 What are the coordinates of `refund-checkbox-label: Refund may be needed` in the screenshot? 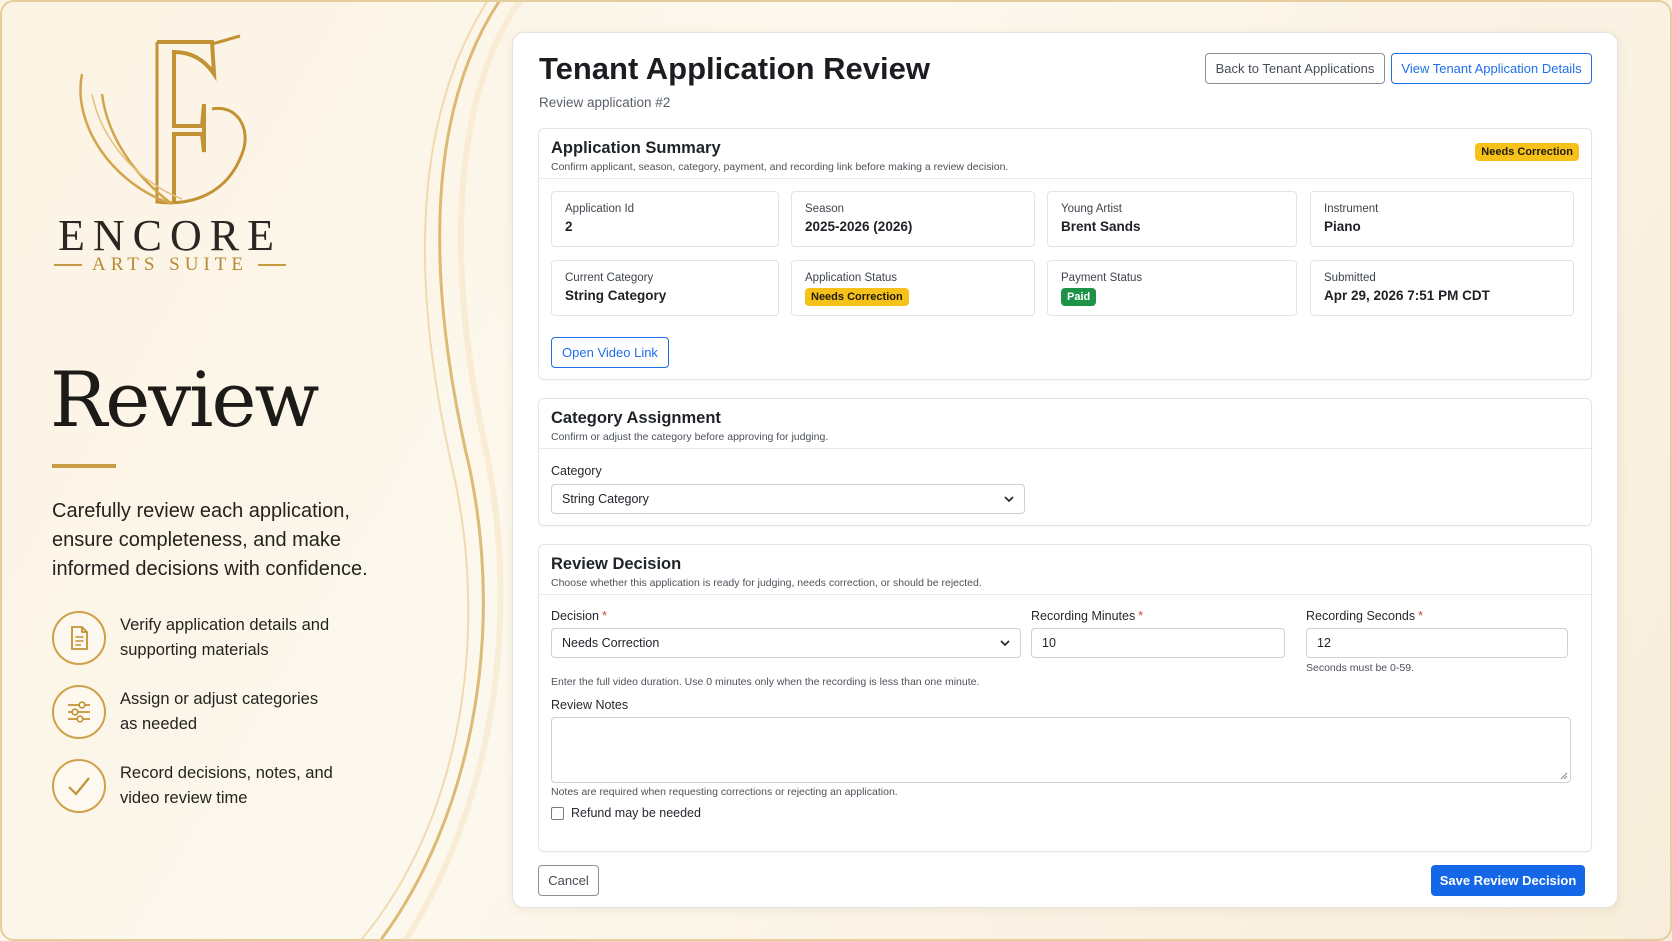 It's located at (636, 813).